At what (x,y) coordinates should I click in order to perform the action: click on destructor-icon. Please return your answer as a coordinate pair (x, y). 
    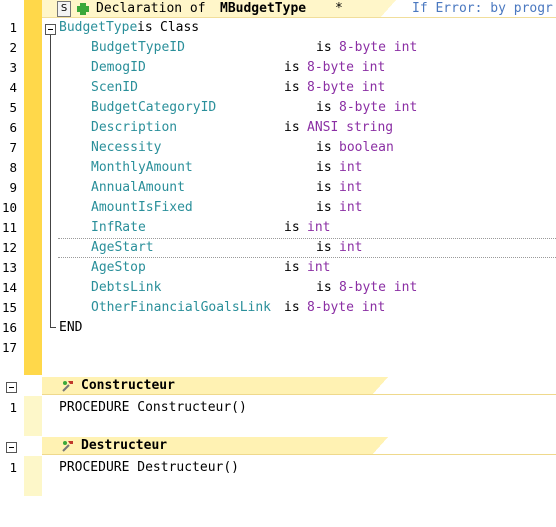
    Looking at the image, I should click on (68, 446).